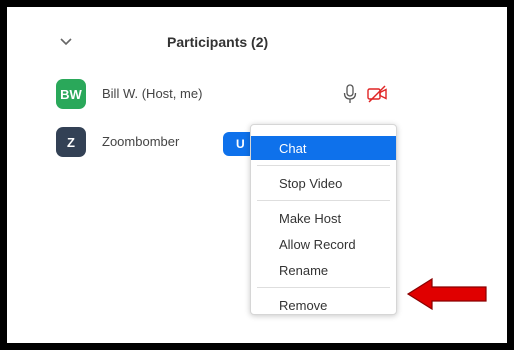 The height and width of the screenshot is (350, 514). I want to click on participant-row-host: BW Bill W. (Host, me), so click(257, 94).